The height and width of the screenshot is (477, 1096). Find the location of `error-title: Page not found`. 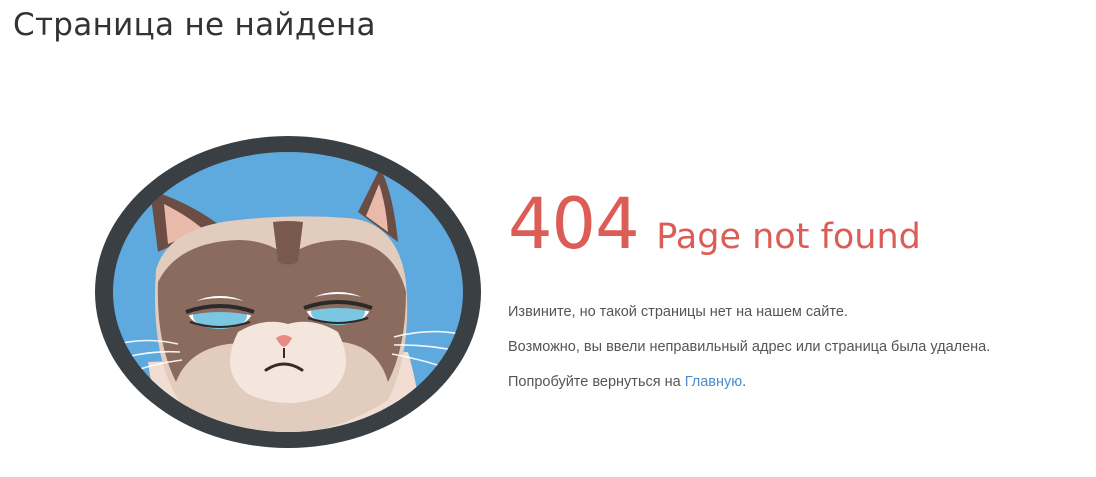

error-title: Page not found is located at coordinates (788, 237).